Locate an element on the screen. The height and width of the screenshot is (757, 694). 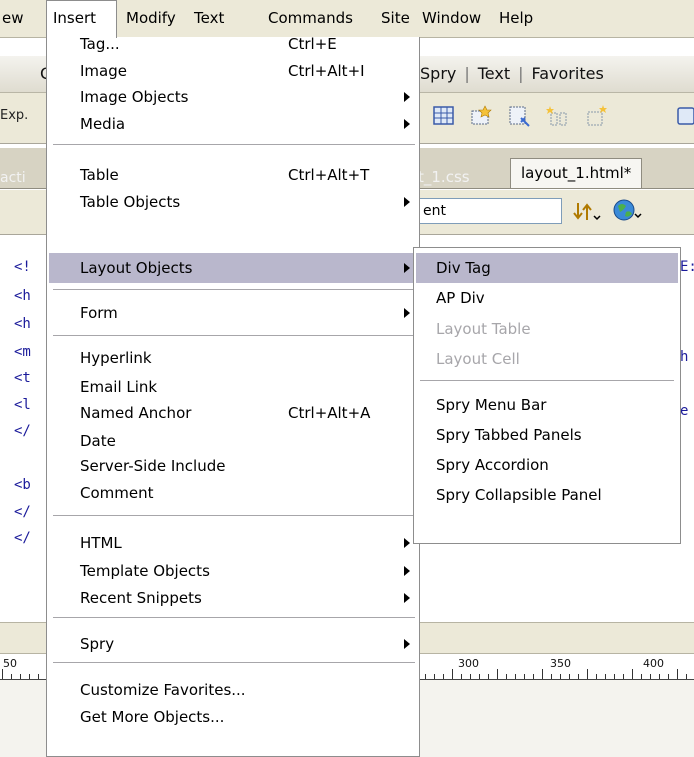
insert-div-icon is located at coordinates (482, 116).